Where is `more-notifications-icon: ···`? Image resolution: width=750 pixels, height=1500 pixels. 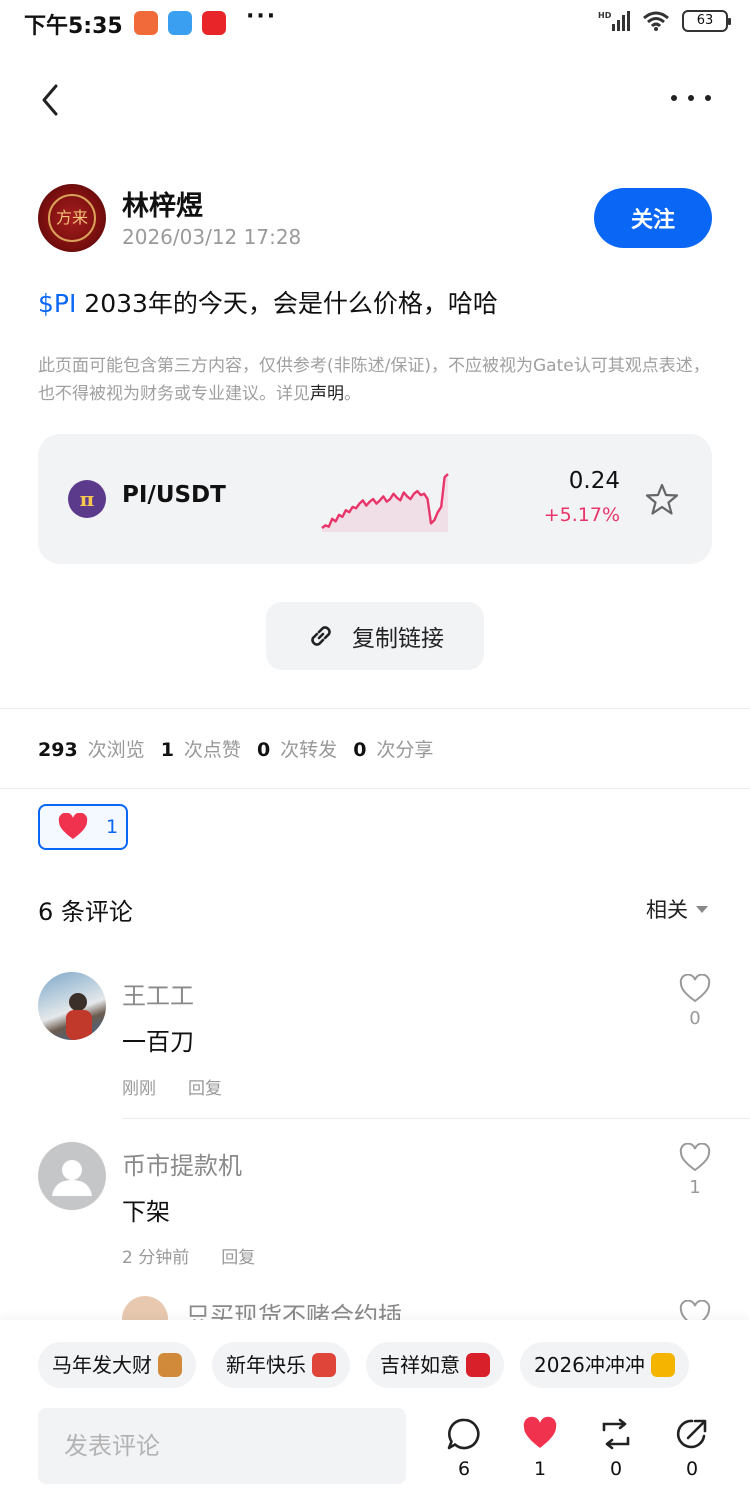 more-notifications-icon: ··· is located at coordinates (262, 16).